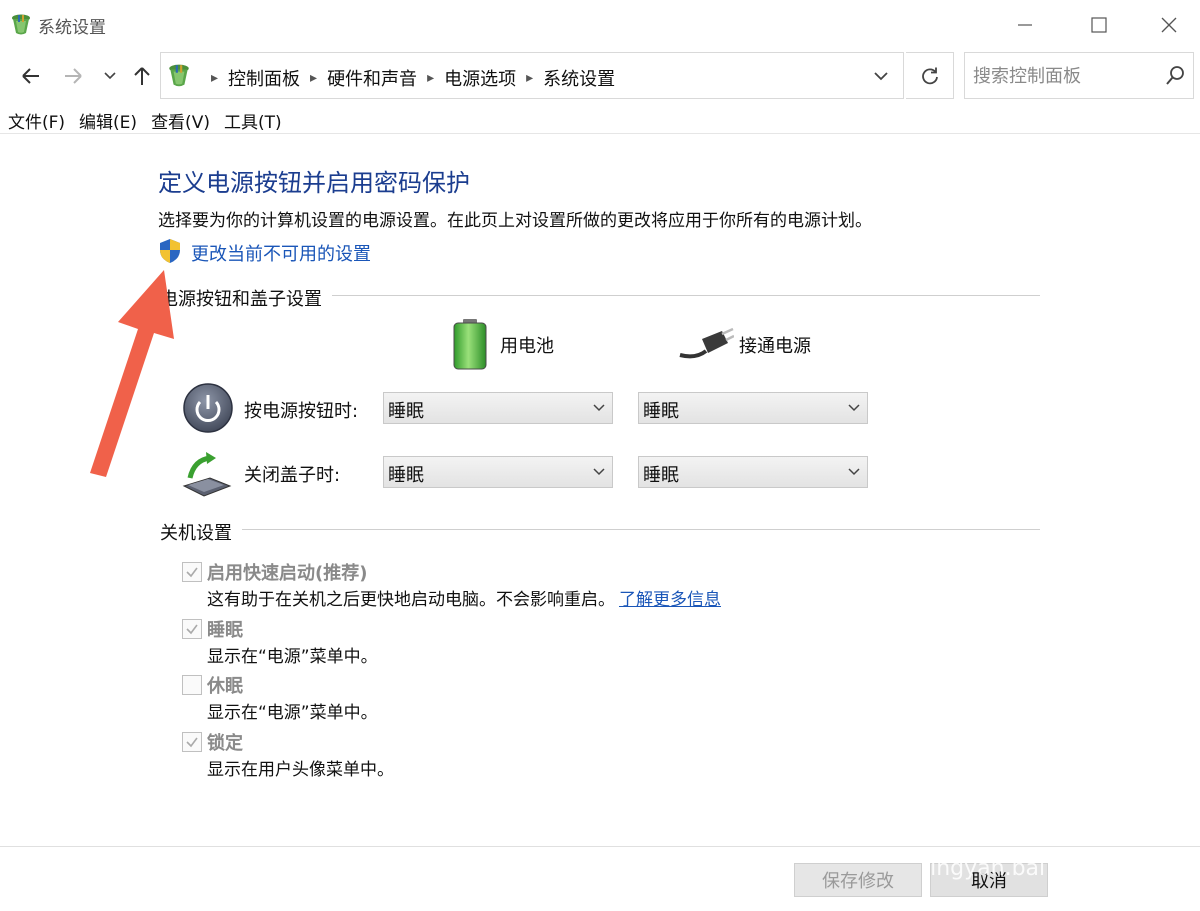 Image resolution: width=1200 pixels, height=911 pixels. Describe the element at coordinates (1068, 76) in the screenshot. I see `search-input` at that location.